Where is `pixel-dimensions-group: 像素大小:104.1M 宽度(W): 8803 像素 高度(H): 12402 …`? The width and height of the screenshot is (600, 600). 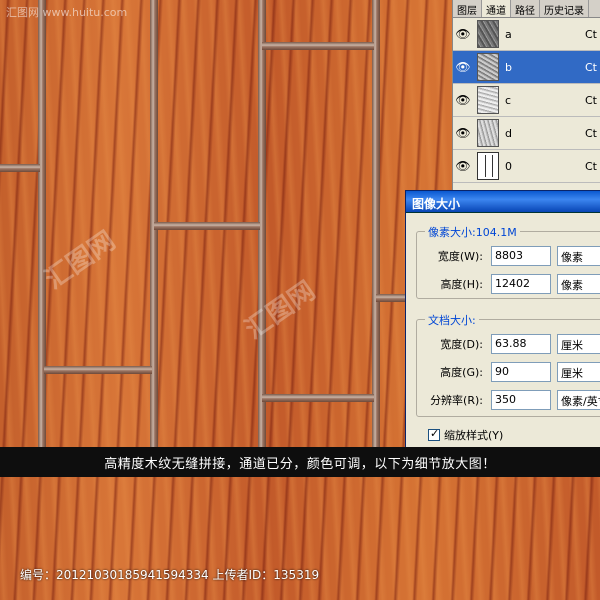 pixel-dimensions-group: 像素大小:104.1M 宽度(W): 8803 像素 高度(H): 12402 … is located at coordinates (508, 261).